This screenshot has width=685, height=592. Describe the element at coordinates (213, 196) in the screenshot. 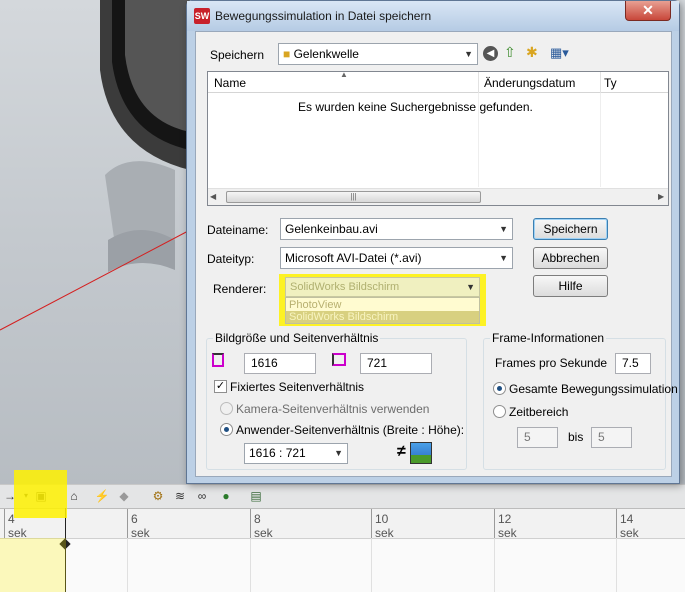

I see `scroll-left-icon: ◀` at that location.